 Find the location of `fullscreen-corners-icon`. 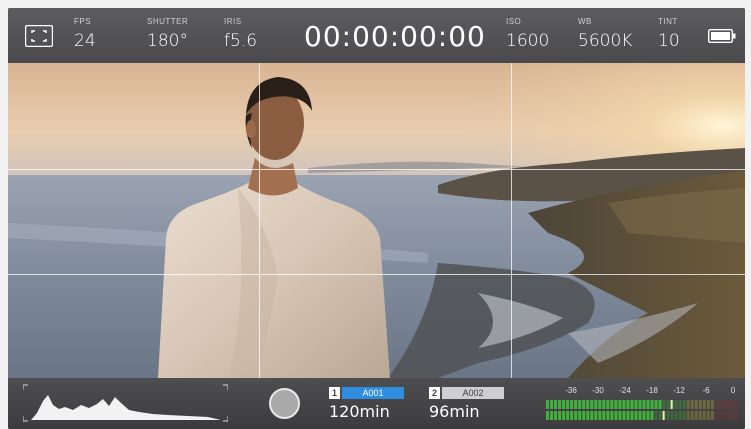

fullscreen-corners-icon is located at coordinates (39, 36).